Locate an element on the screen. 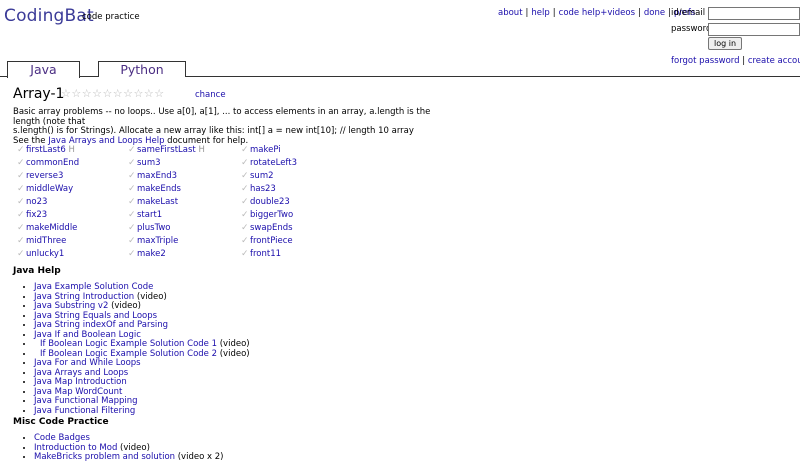 The image size is (800, 463). problem-link: double23 is located at coordinates (270, 202).